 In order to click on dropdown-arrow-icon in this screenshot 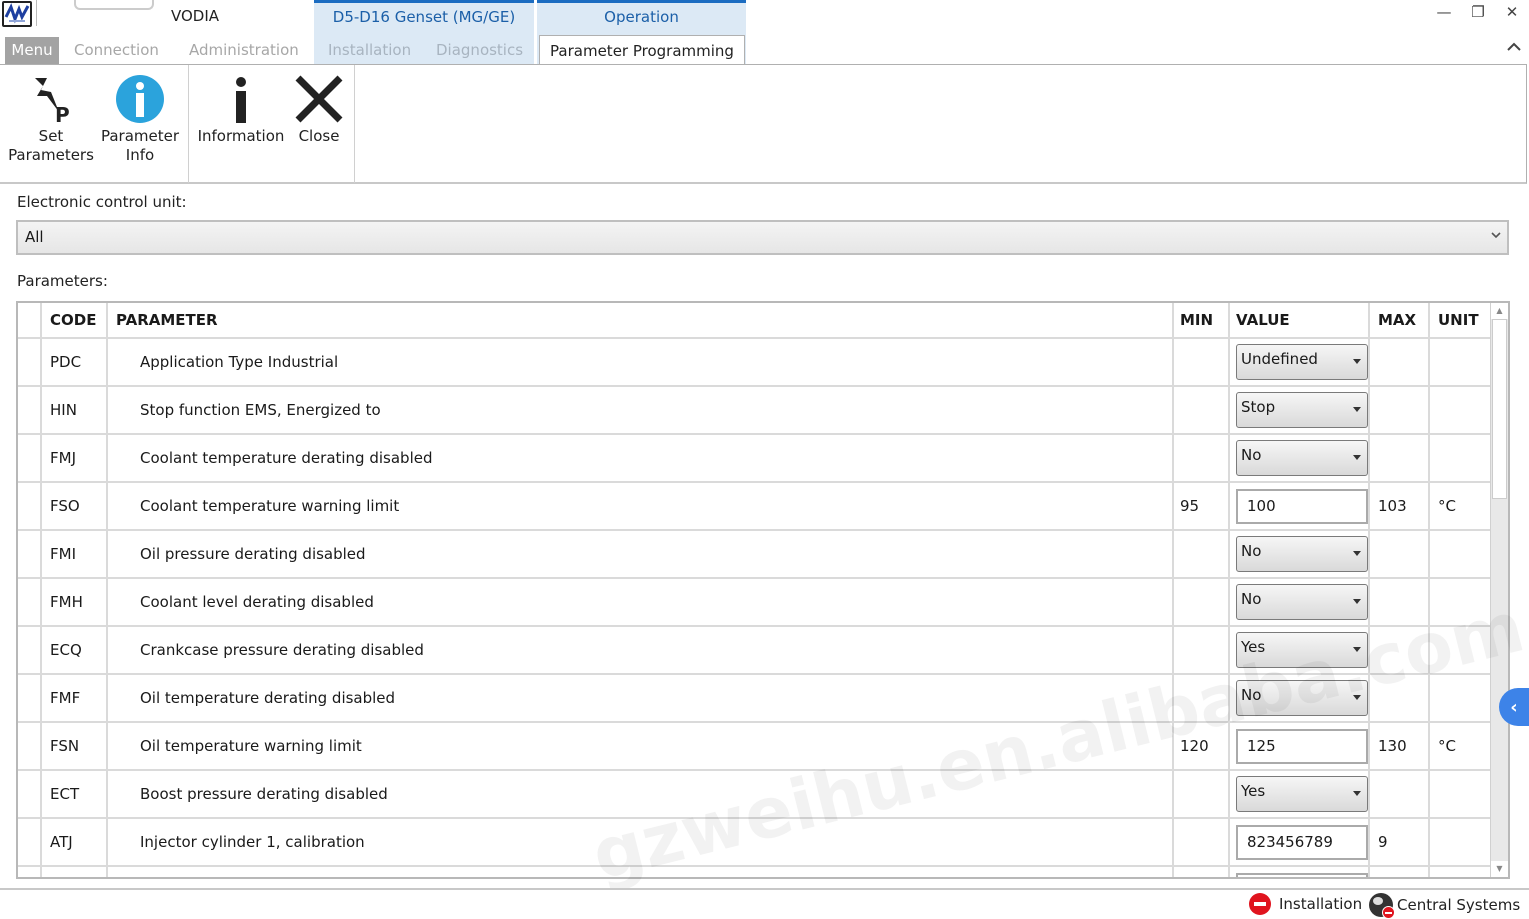, I will do `click(1357, 649)`.